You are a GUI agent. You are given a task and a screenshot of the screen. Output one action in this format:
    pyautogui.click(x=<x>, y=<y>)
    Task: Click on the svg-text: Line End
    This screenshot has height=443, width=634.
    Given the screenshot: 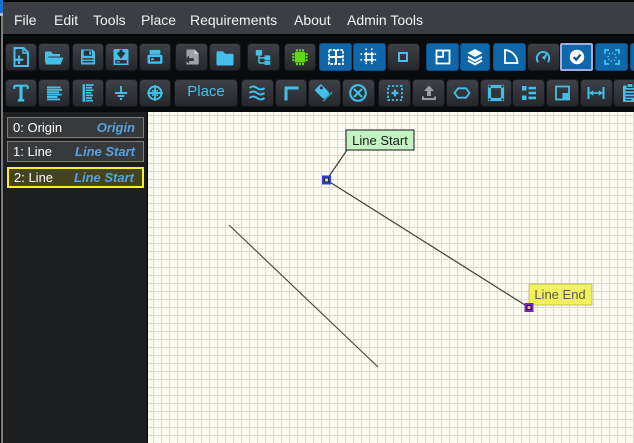 What is the action you would take?
    pyautogui.click(x=559, y=294)
    